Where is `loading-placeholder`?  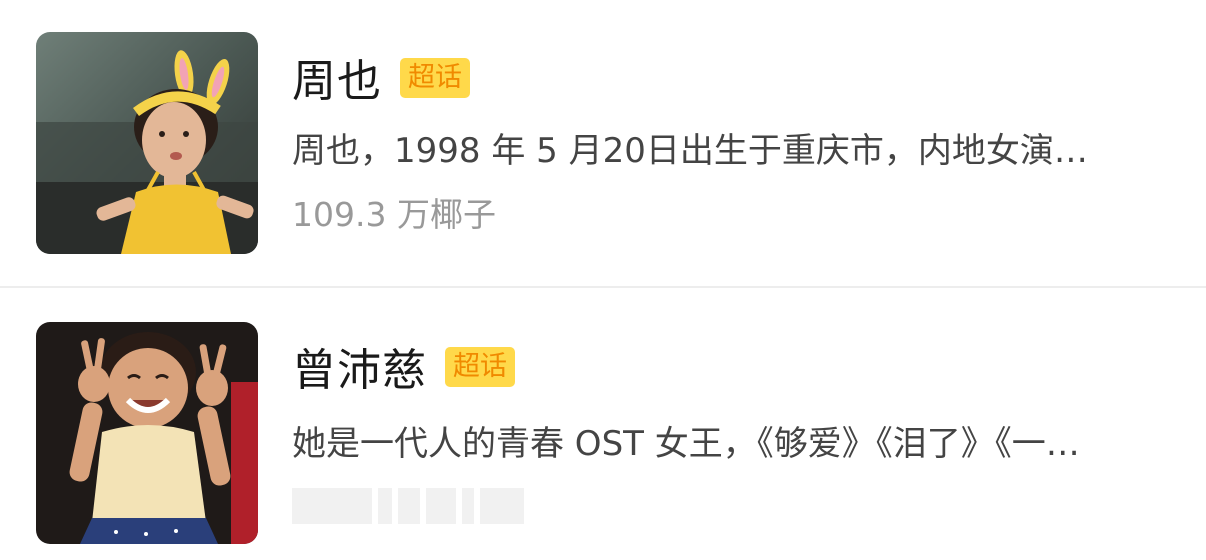 loading-placeholder is located at coordinates (408, 506).